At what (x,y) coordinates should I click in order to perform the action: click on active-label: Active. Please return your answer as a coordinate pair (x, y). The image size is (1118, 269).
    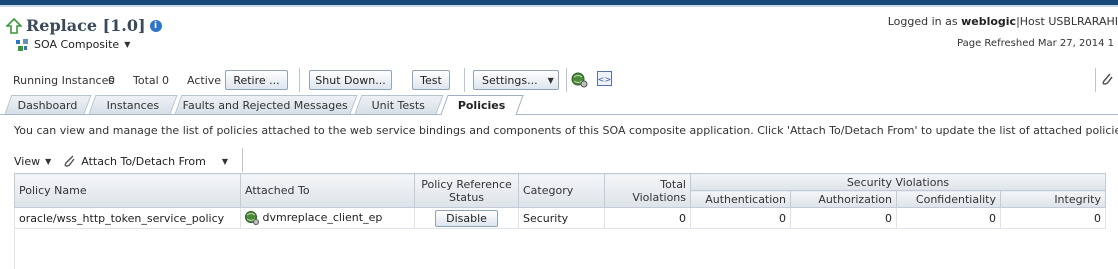
    Looking at the image, I should click on (204, 80).